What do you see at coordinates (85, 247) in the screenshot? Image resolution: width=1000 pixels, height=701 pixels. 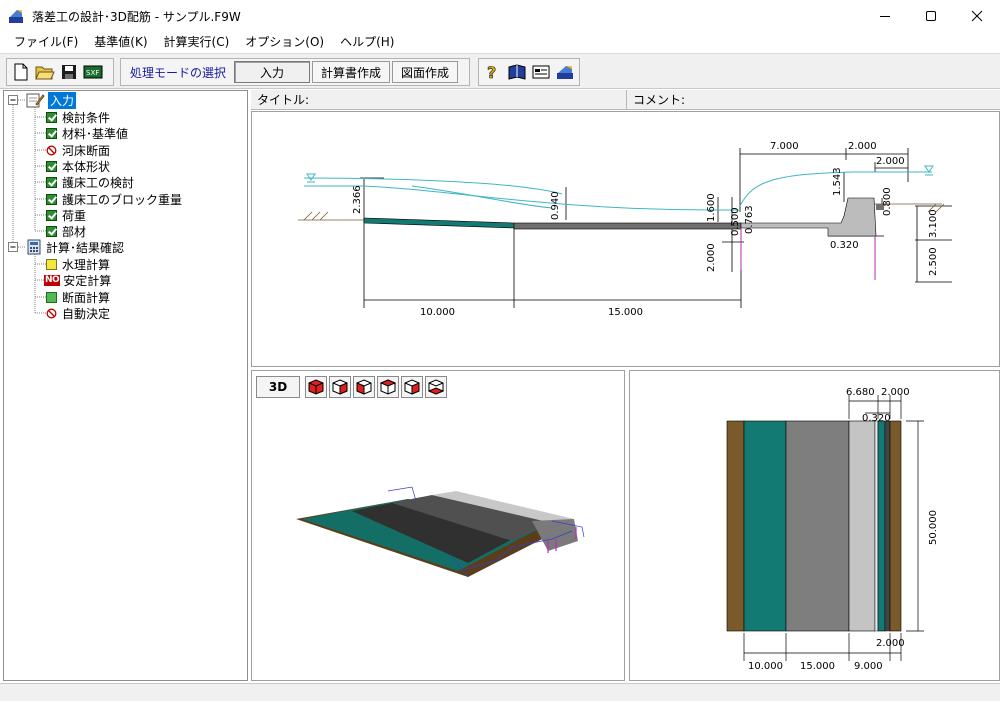 I see `tree-root-calculation-label: 計算･結果確認` at bounding box center [85, 247].